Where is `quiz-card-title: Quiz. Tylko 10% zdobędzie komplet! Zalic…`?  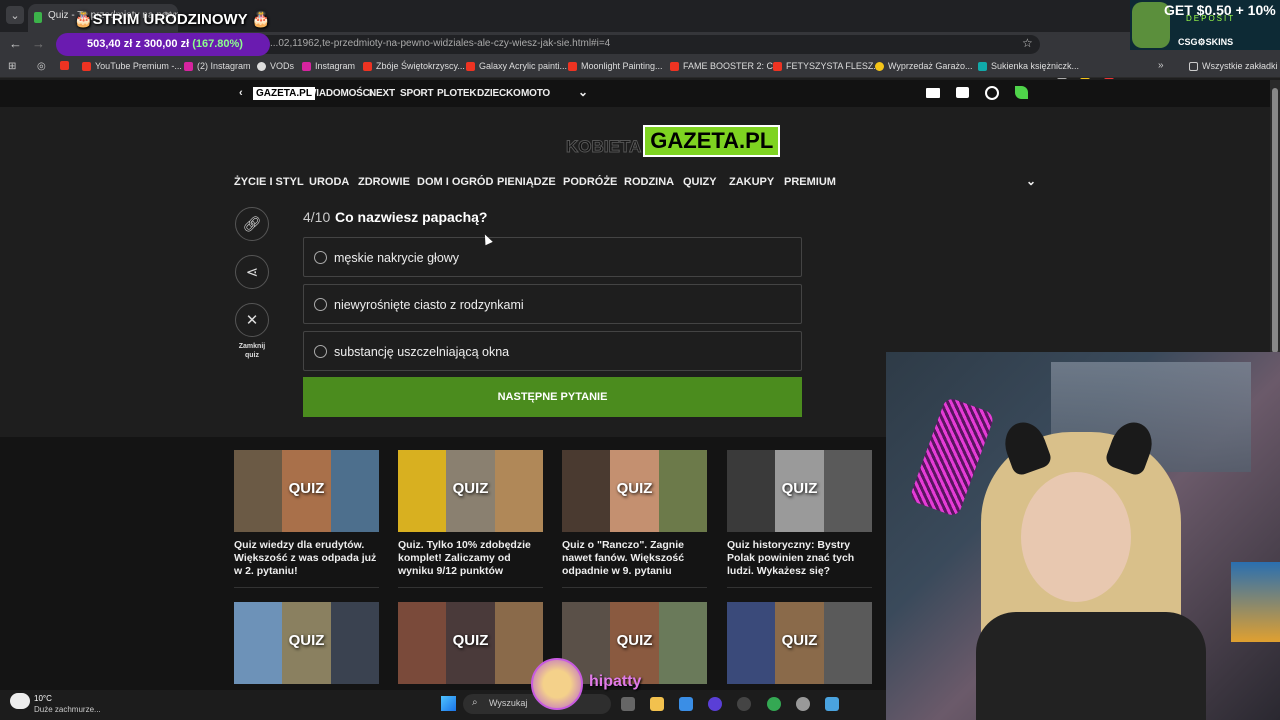
quiz-card-title: Quiz. Tylko 10% zdobędzie komplet! Zalic… is located at coordinates (470, 558).